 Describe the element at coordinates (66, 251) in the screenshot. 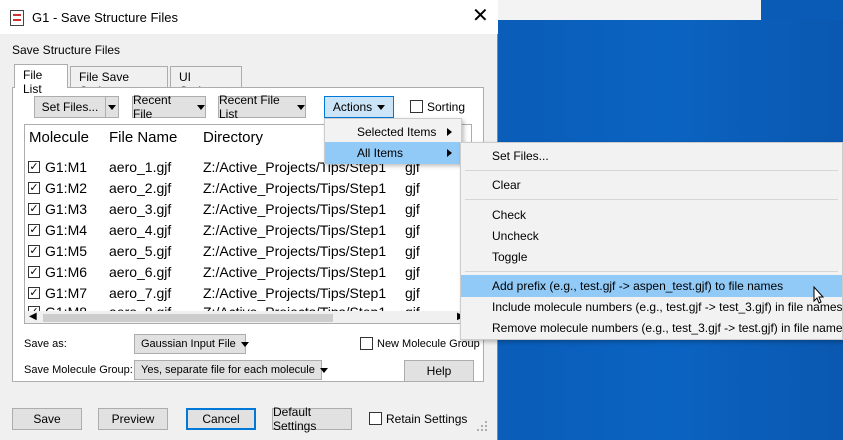

I see `molecule-cell: G1:M5` at that location.